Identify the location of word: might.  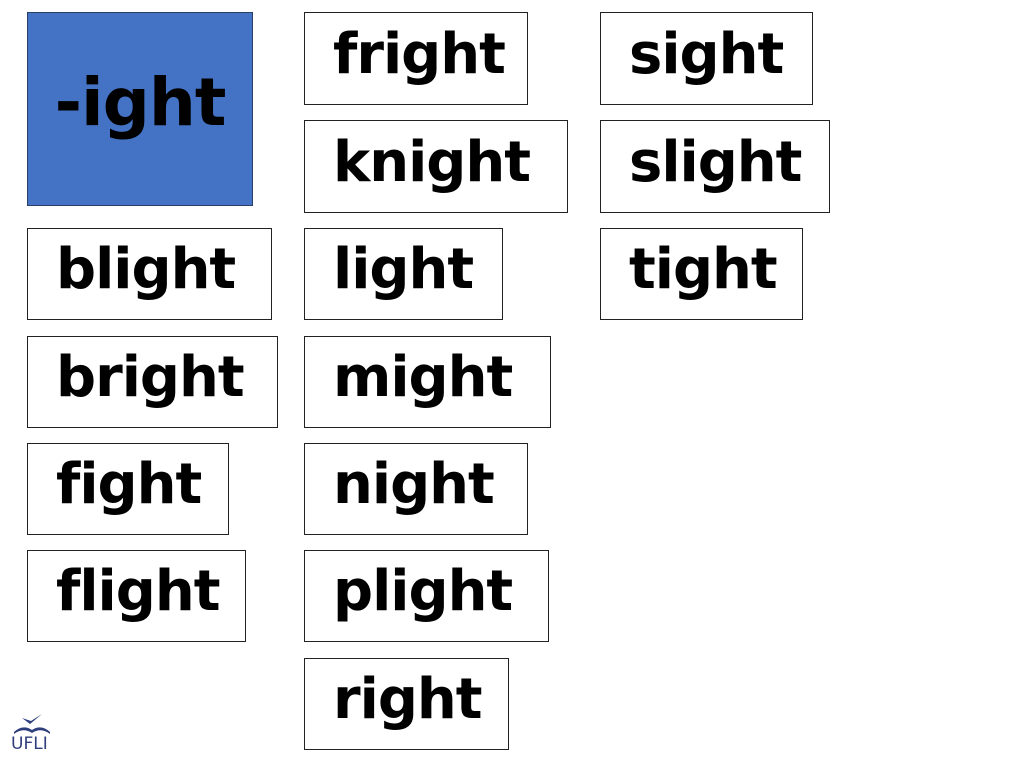
(423, 377).